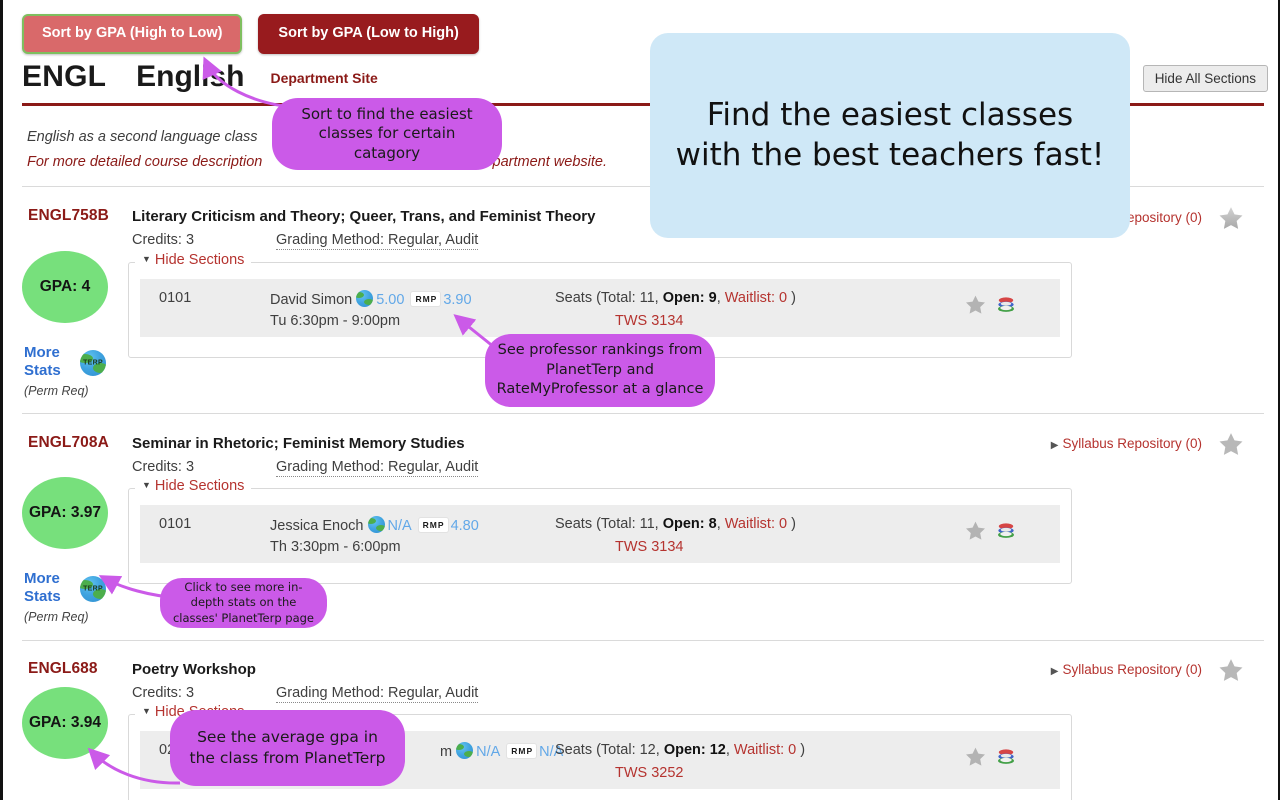 Image resolution: width=1280 pixels, height=800 pixels. What do you see at coordinates (134, 766) in the screenshot?
I see `arrow-gpa` at bounding box center [134, 766].